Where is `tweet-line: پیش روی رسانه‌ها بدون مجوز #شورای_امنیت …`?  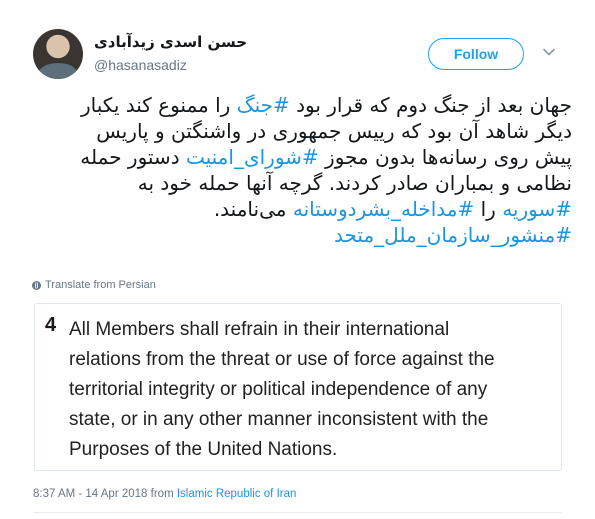
tweet-line: پیش روی رسانه‌ها بدون مجوز #شورای_امنیت … is located at coordinates (296, 157).